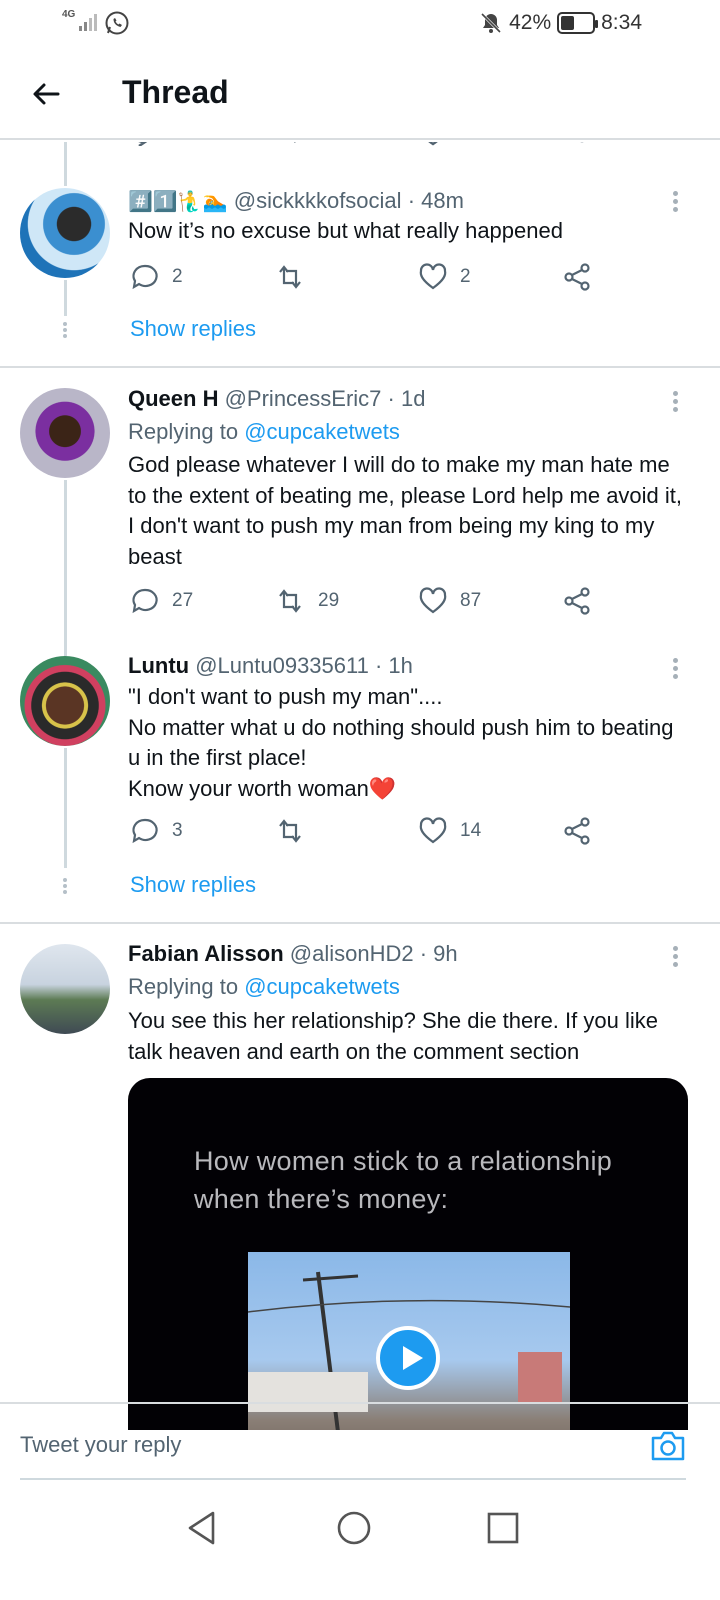  Describe the element at coordinates (368, 833) in the screenshot. I see `tweet-actions: 3 14` at that location.